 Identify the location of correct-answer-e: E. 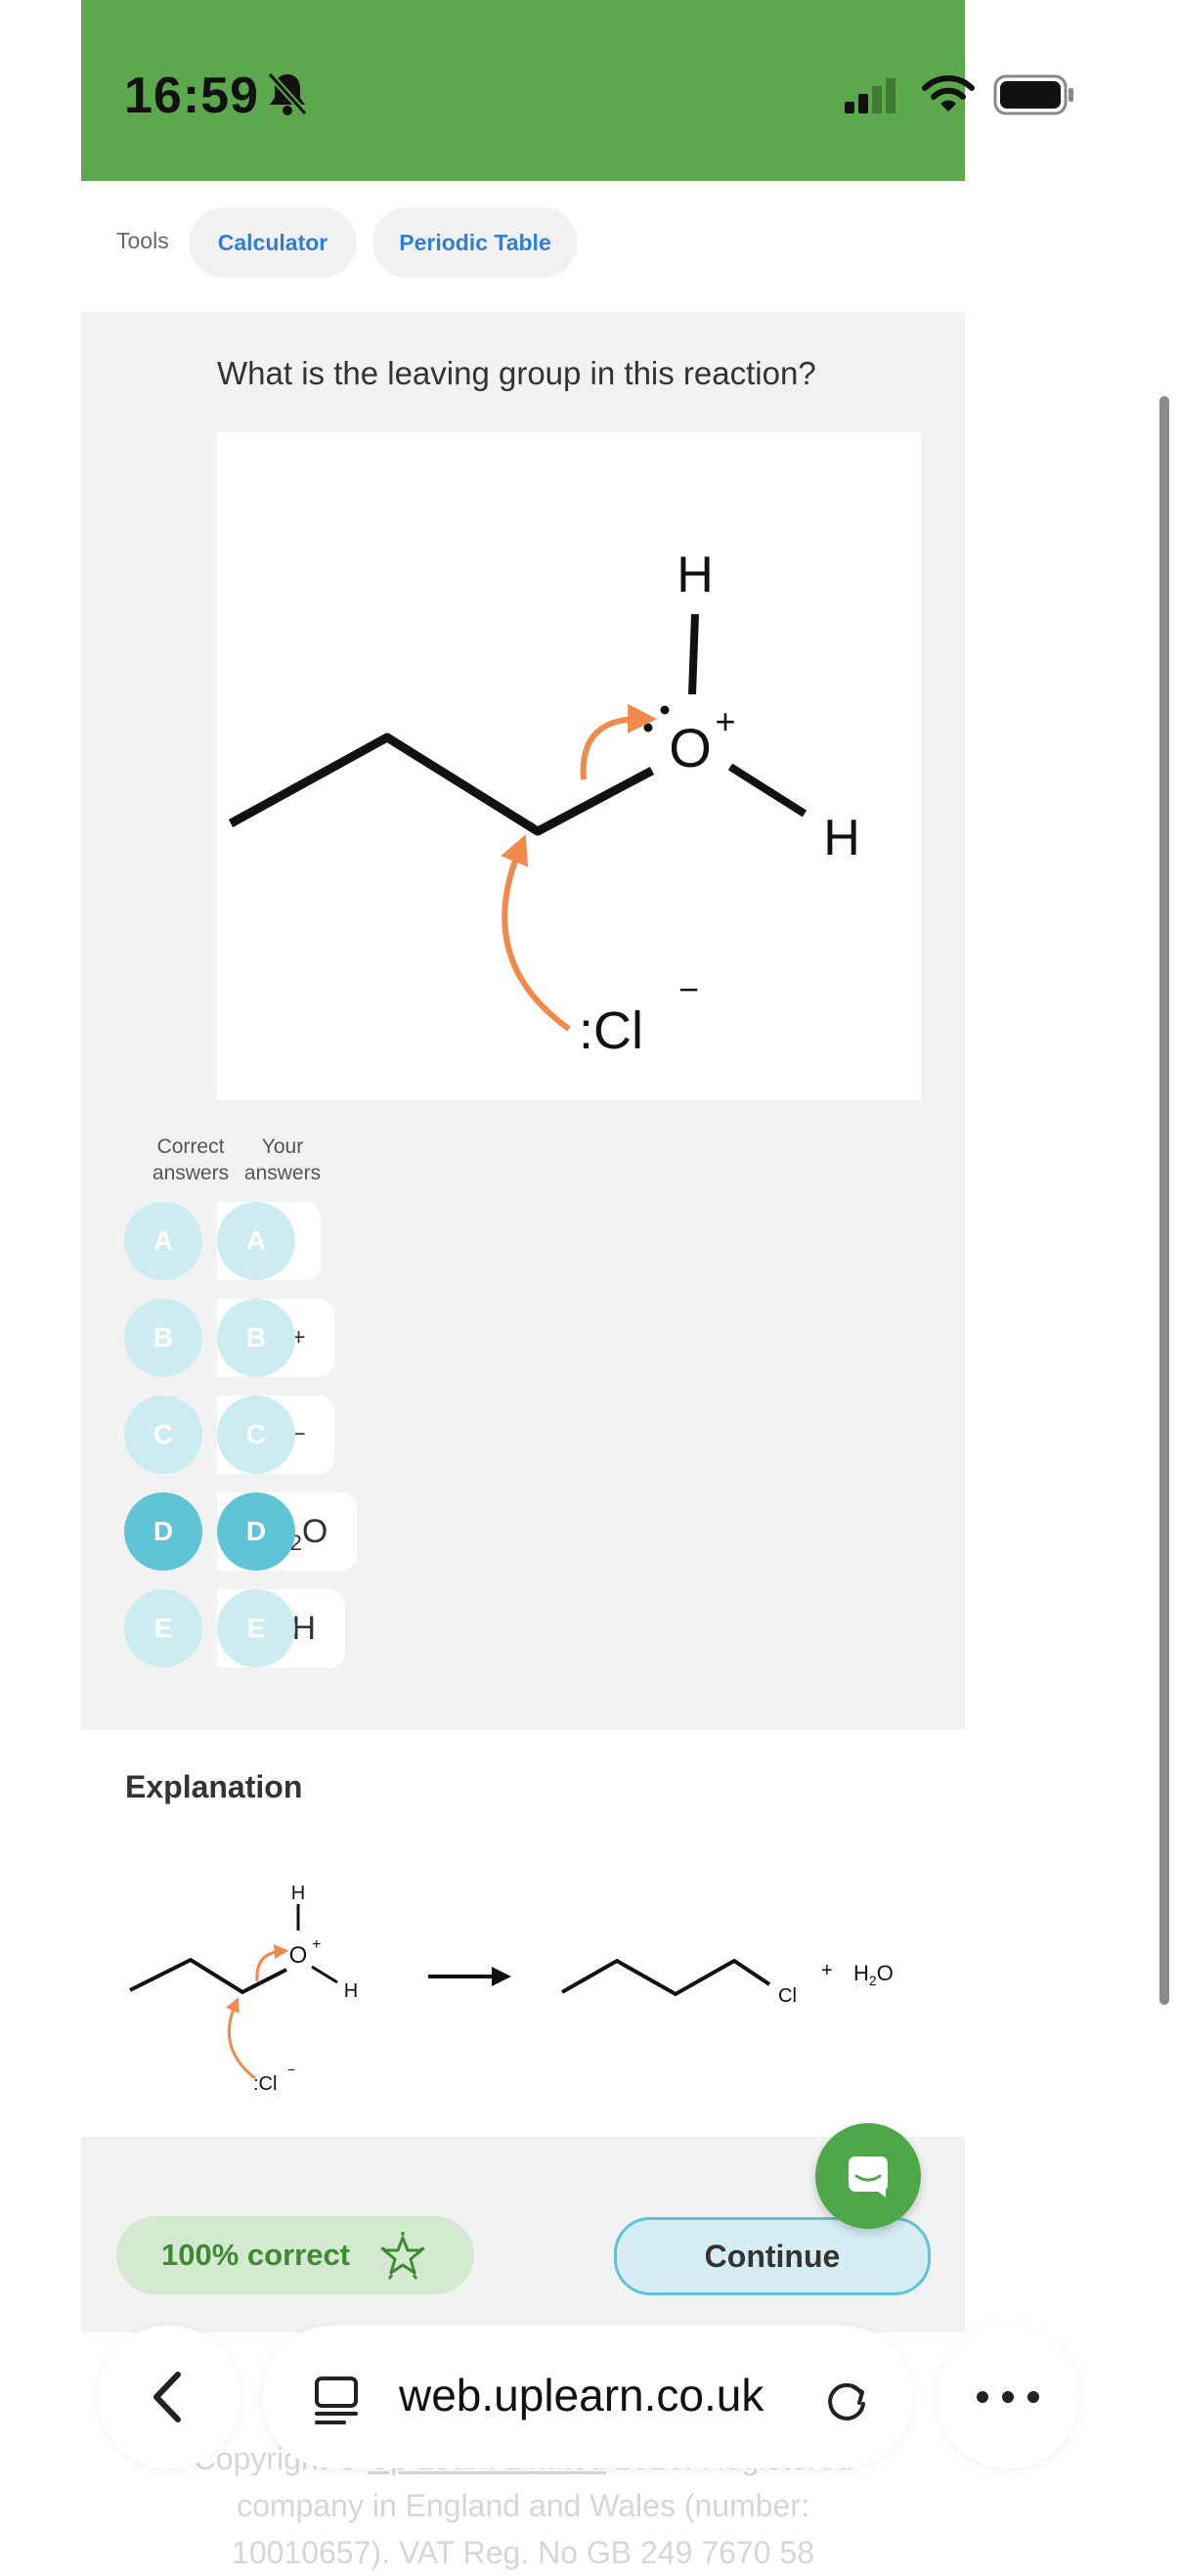
(163, 1628).